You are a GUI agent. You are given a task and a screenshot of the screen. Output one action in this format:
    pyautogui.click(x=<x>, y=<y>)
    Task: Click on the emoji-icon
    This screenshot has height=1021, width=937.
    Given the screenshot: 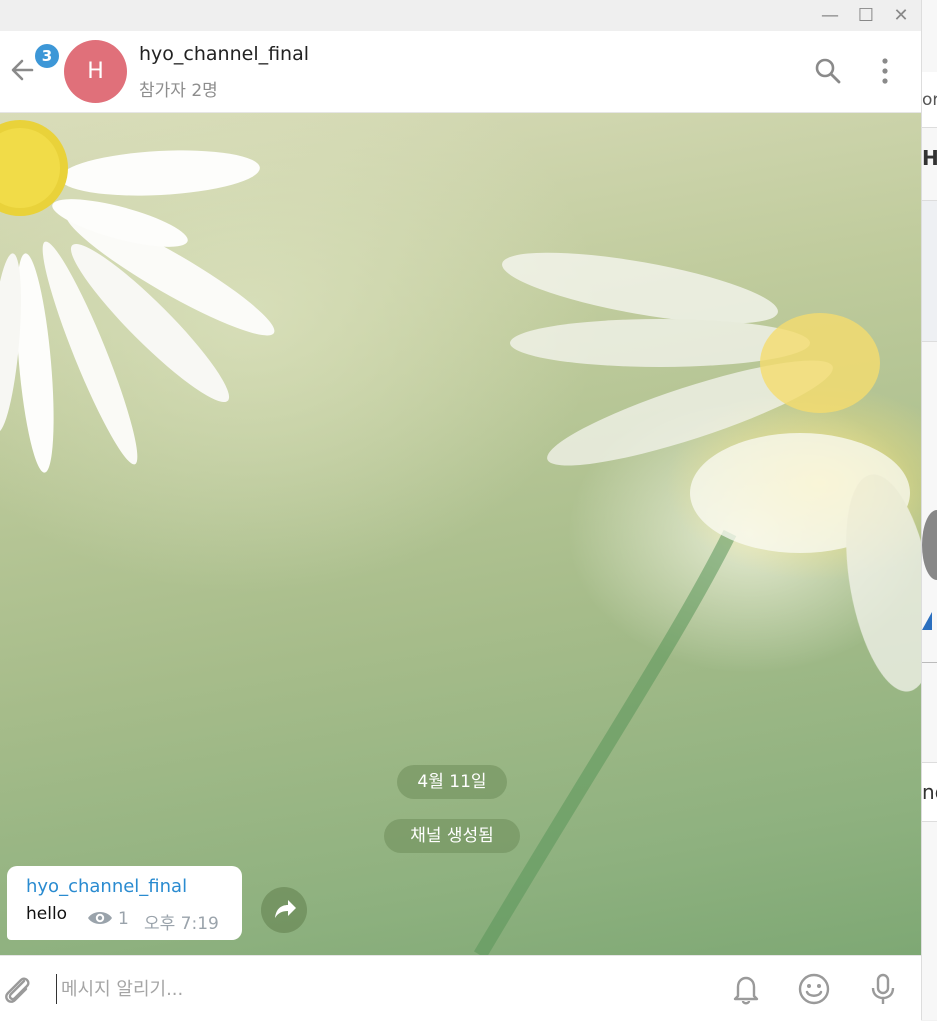 What is the action you would take?
    pyautogui.click(x=814, y=989)
    